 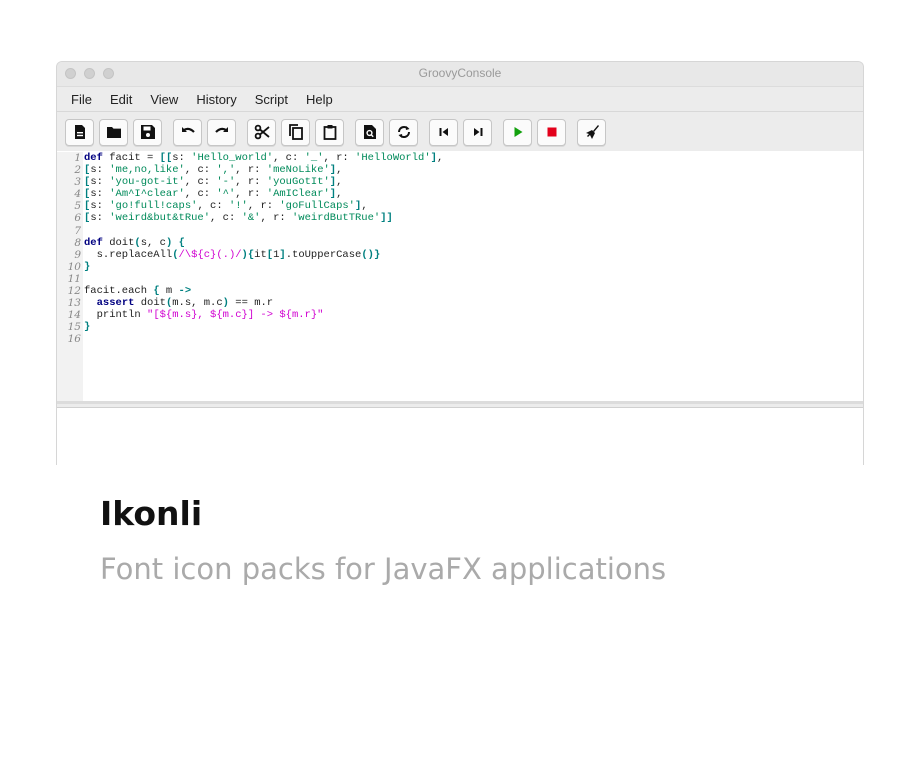 What do you see at coordinates (185, 303) in the screenshot?
I see `code-line: assert doit(m.s, m.c) == m.r` at bounding box center [185, 303].